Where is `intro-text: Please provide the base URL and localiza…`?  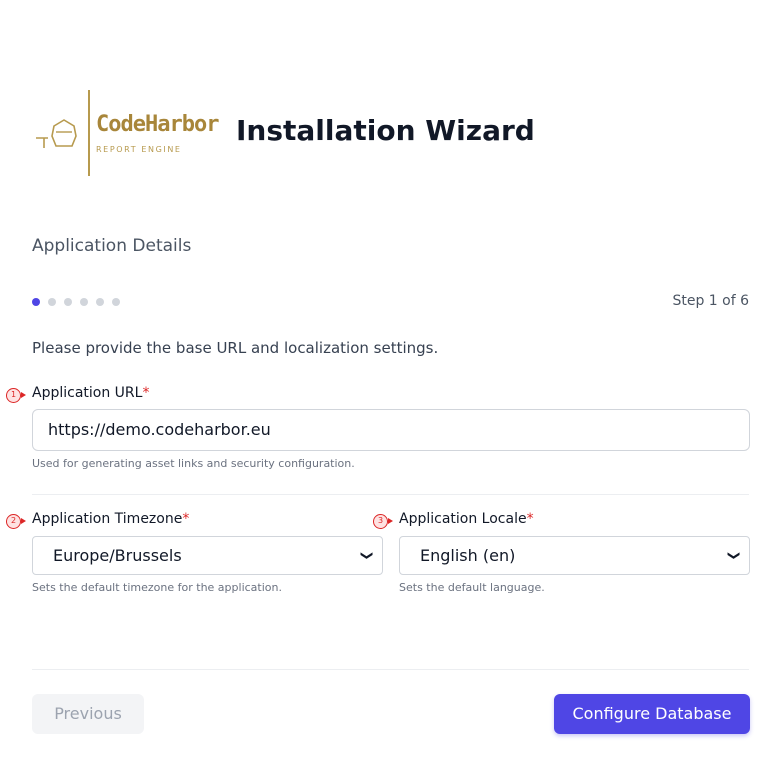
intro-text: Please provide the base URL and localiza… is located at coordinates (235, 348).